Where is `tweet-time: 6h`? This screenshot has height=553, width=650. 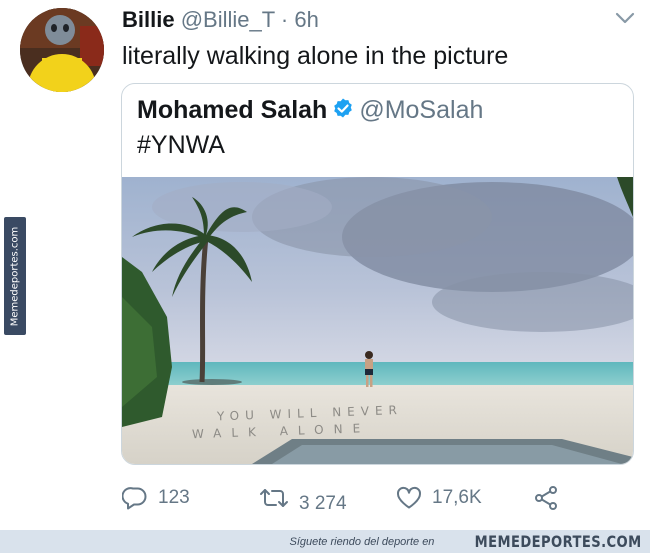 tweet-time: 6h is located at coordinates (306, 19).